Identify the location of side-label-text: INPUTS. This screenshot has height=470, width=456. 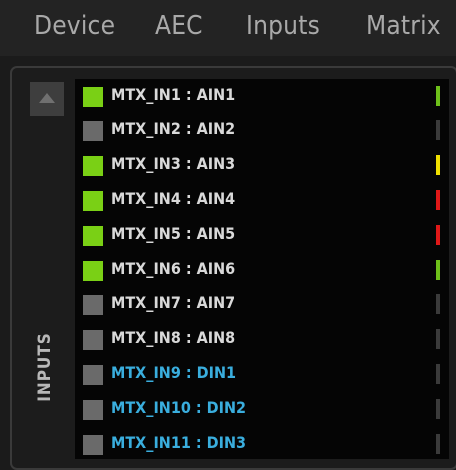
(45, 367).